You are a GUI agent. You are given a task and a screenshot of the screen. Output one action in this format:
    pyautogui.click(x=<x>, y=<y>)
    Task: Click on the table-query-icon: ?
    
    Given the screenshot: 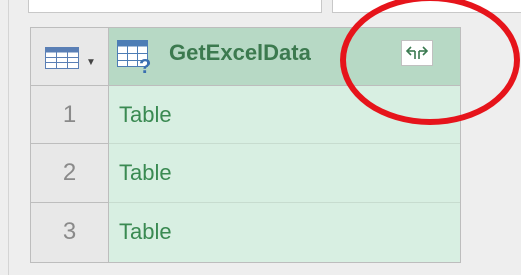 What is the action you would take?
    pyautogui.click(x=134, y=57)
    